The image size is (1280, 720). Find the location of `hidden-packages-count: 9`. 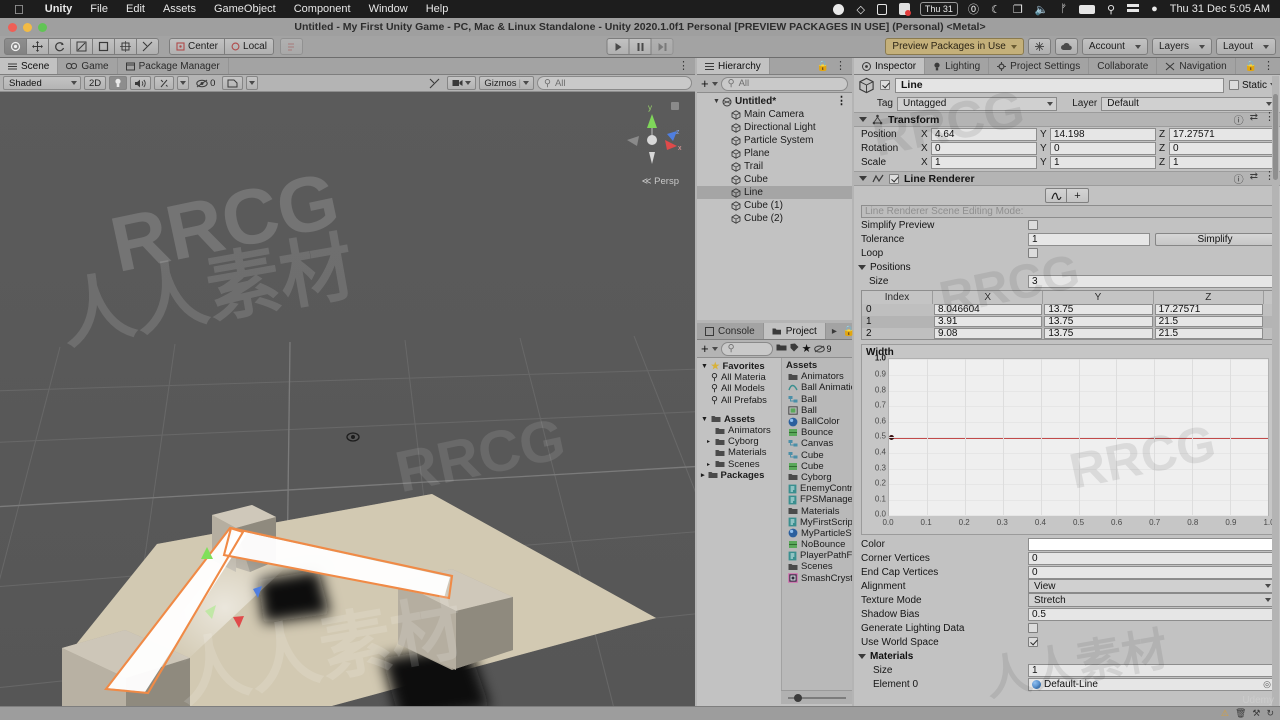

hidden-packages-count: 9 is located at coordinates (822, 349).